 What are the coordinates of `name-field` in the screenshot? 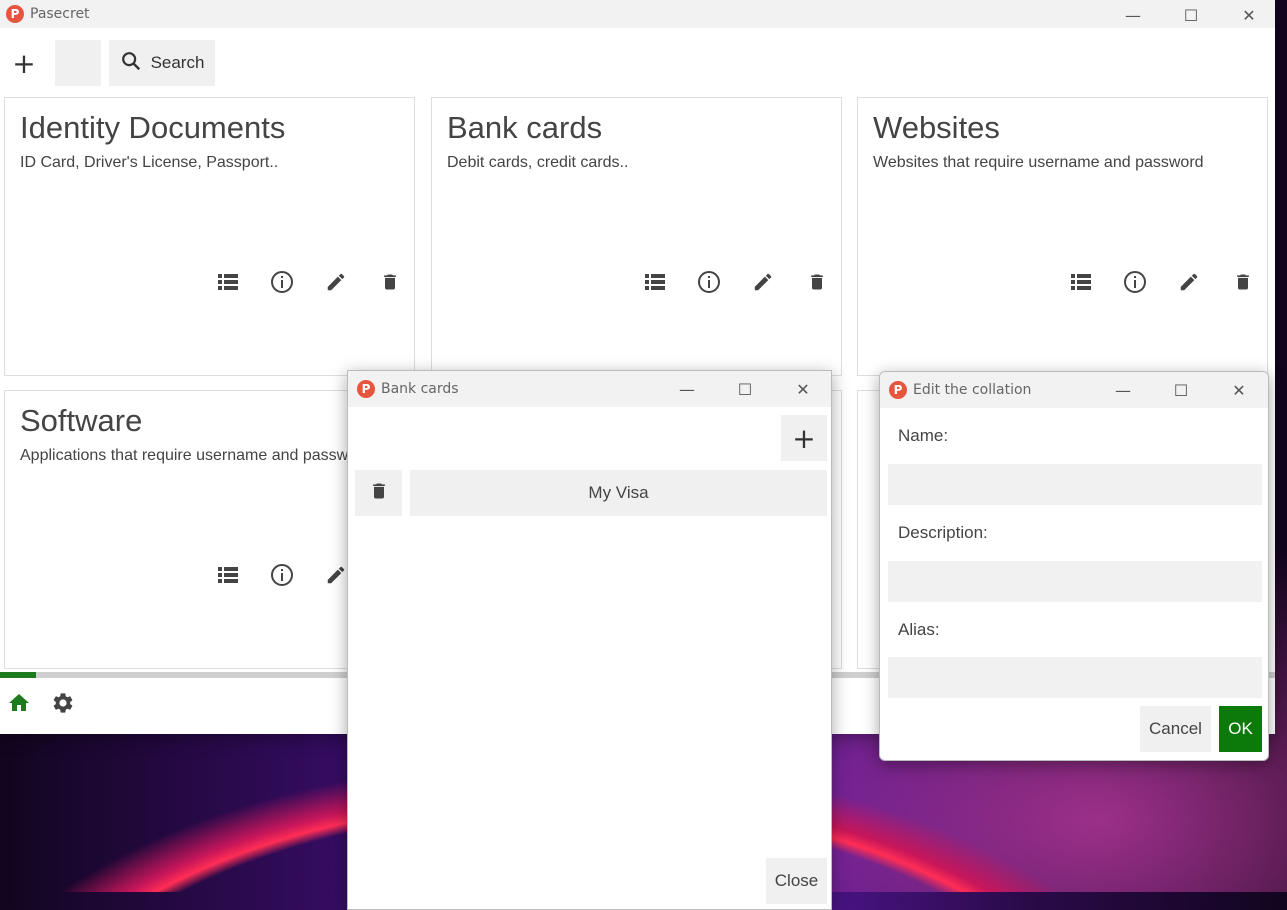 It's located at (1075, 484).